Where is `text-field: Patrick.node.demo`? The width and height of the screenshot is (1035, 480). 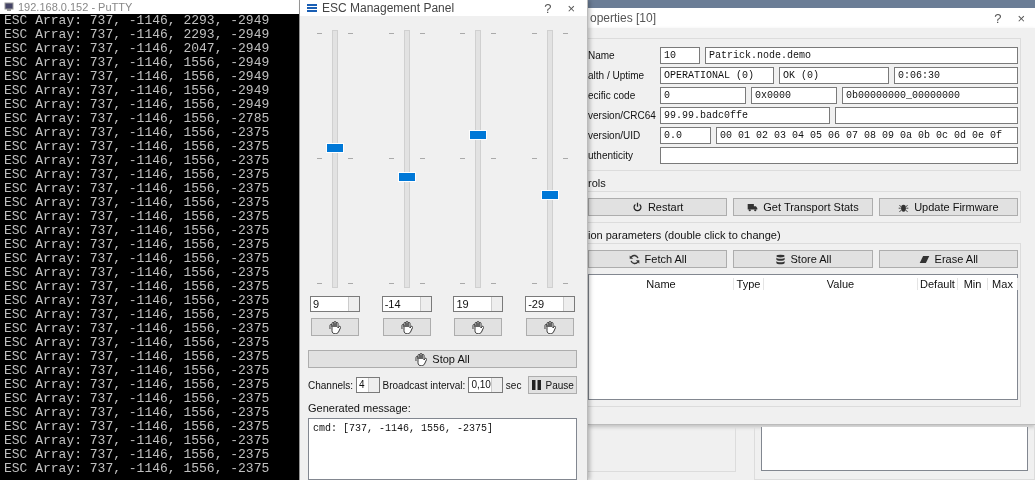 text-field: Patrick.node.demo is located at coordinates (861, 55).